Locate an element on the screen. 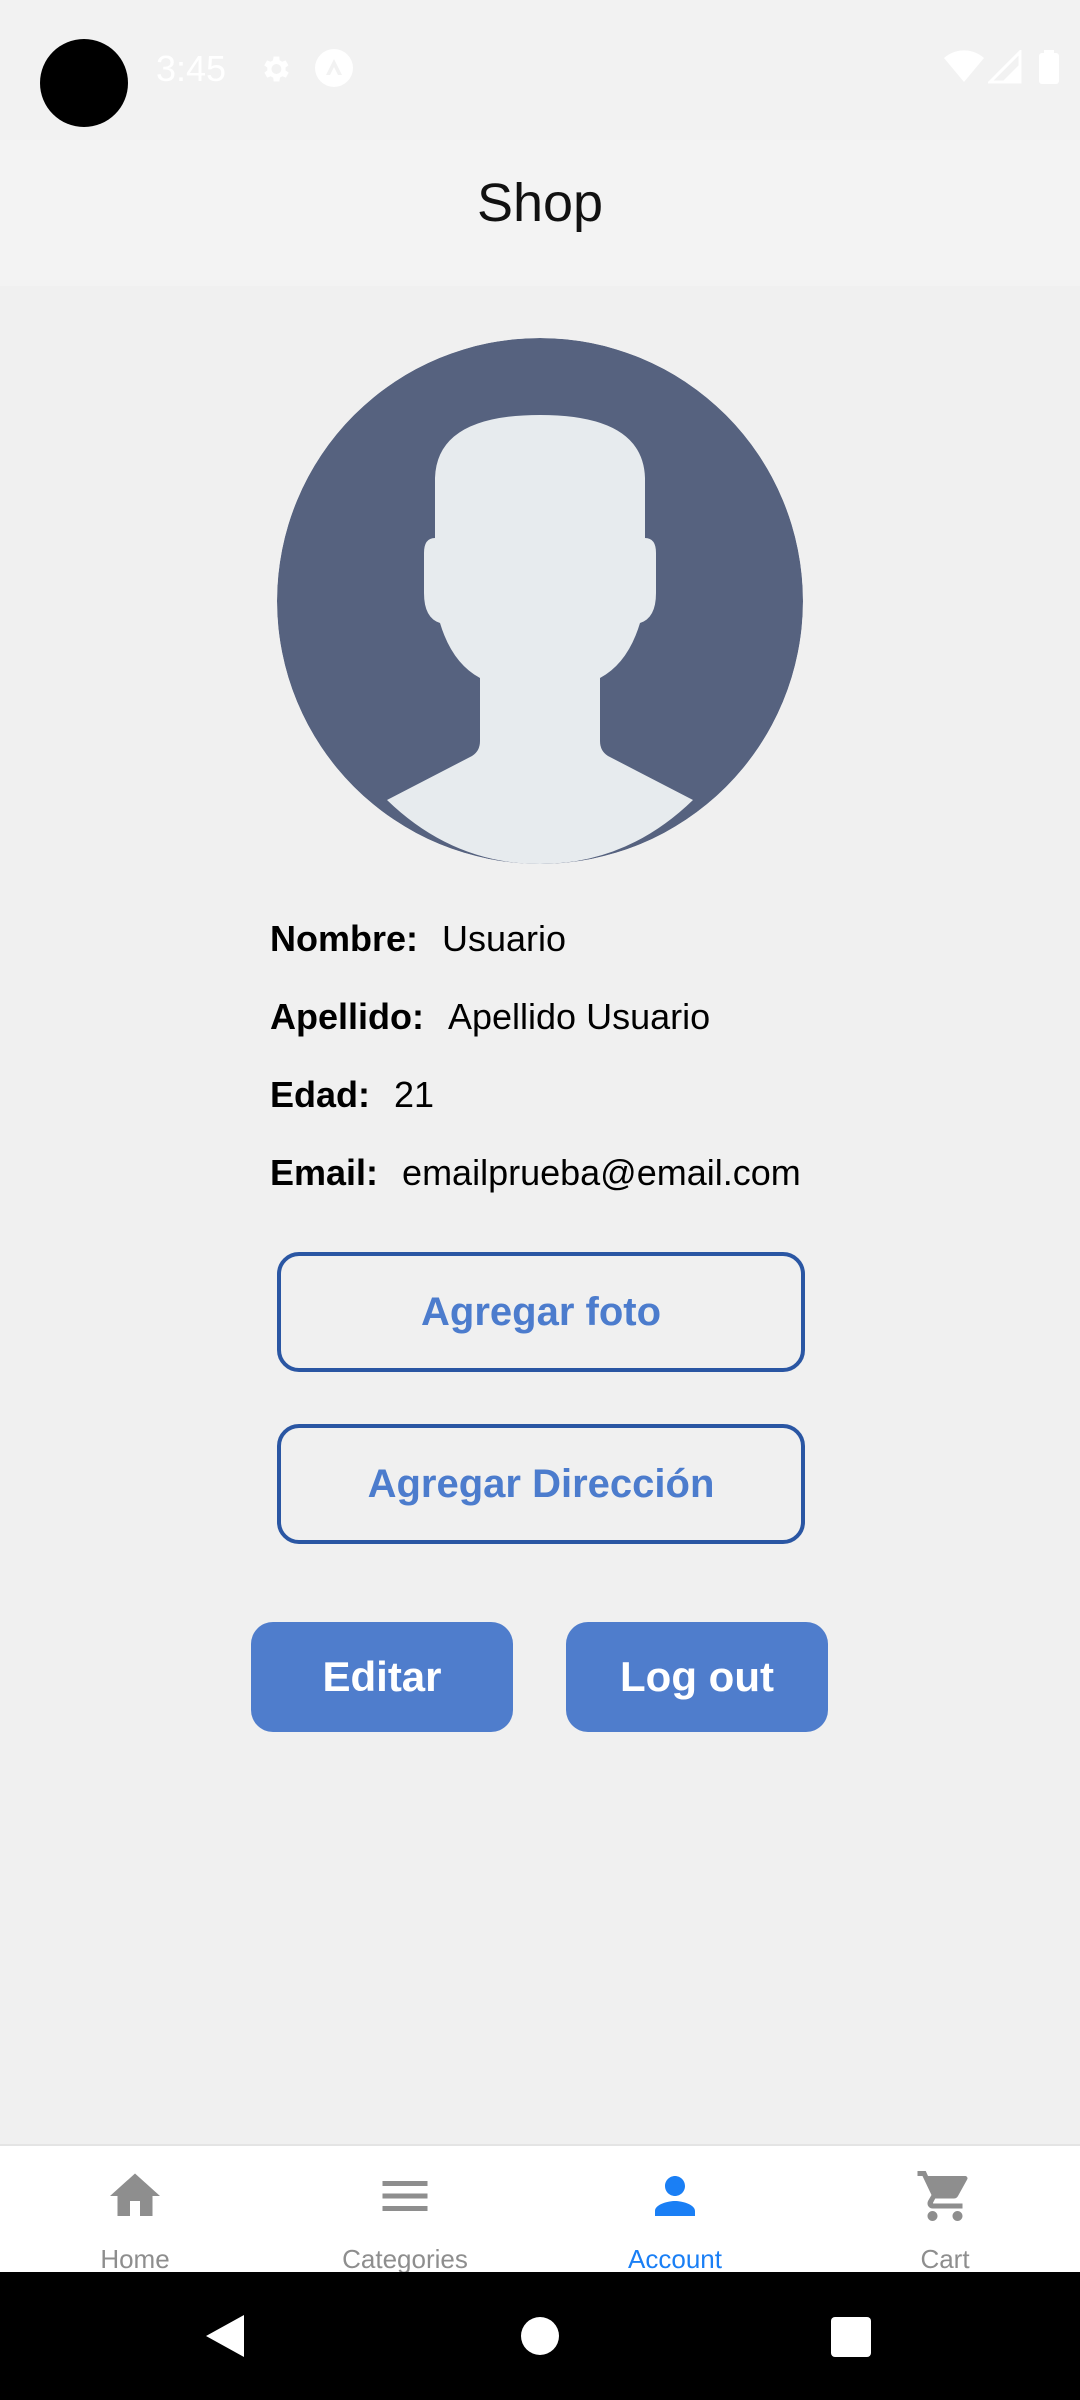  page-title: Shop is located at coordinates (540, 203).